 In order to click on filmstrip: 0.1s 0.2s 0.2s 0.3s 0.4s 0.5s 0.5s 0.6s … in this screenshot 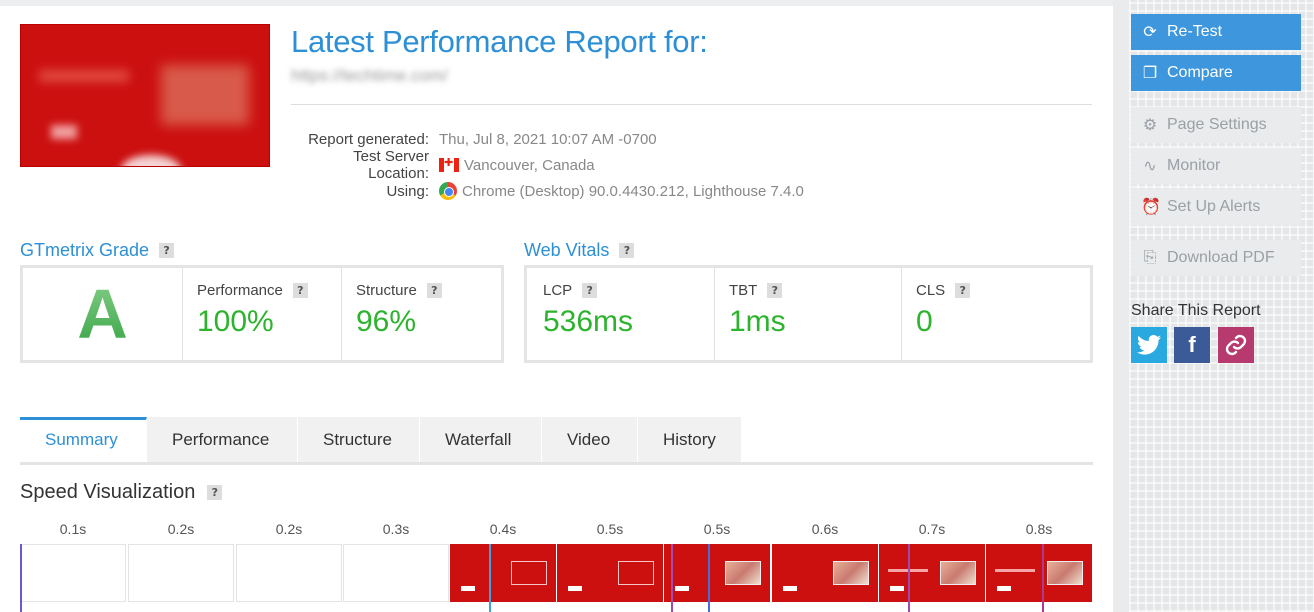, I will do `click(556, 565)`.